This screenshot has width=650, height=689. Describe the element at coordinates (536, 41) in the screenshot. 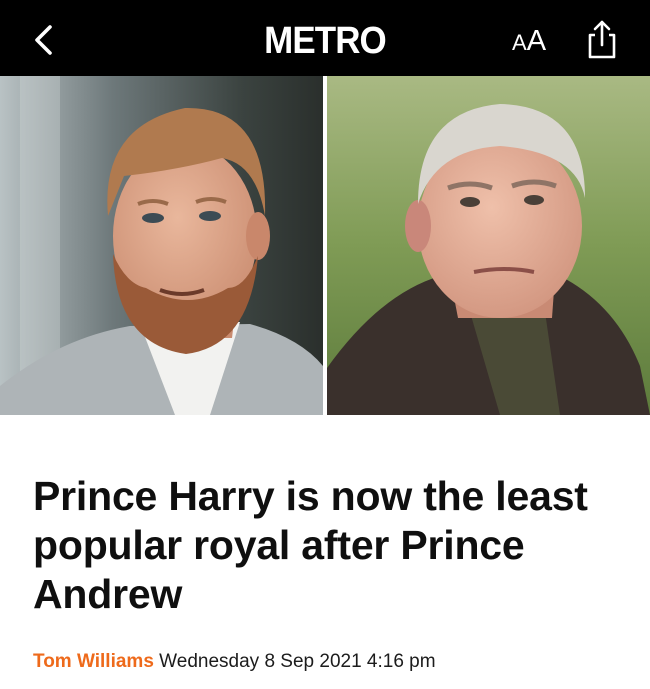

I see `text-size-large-a: A` at that location.